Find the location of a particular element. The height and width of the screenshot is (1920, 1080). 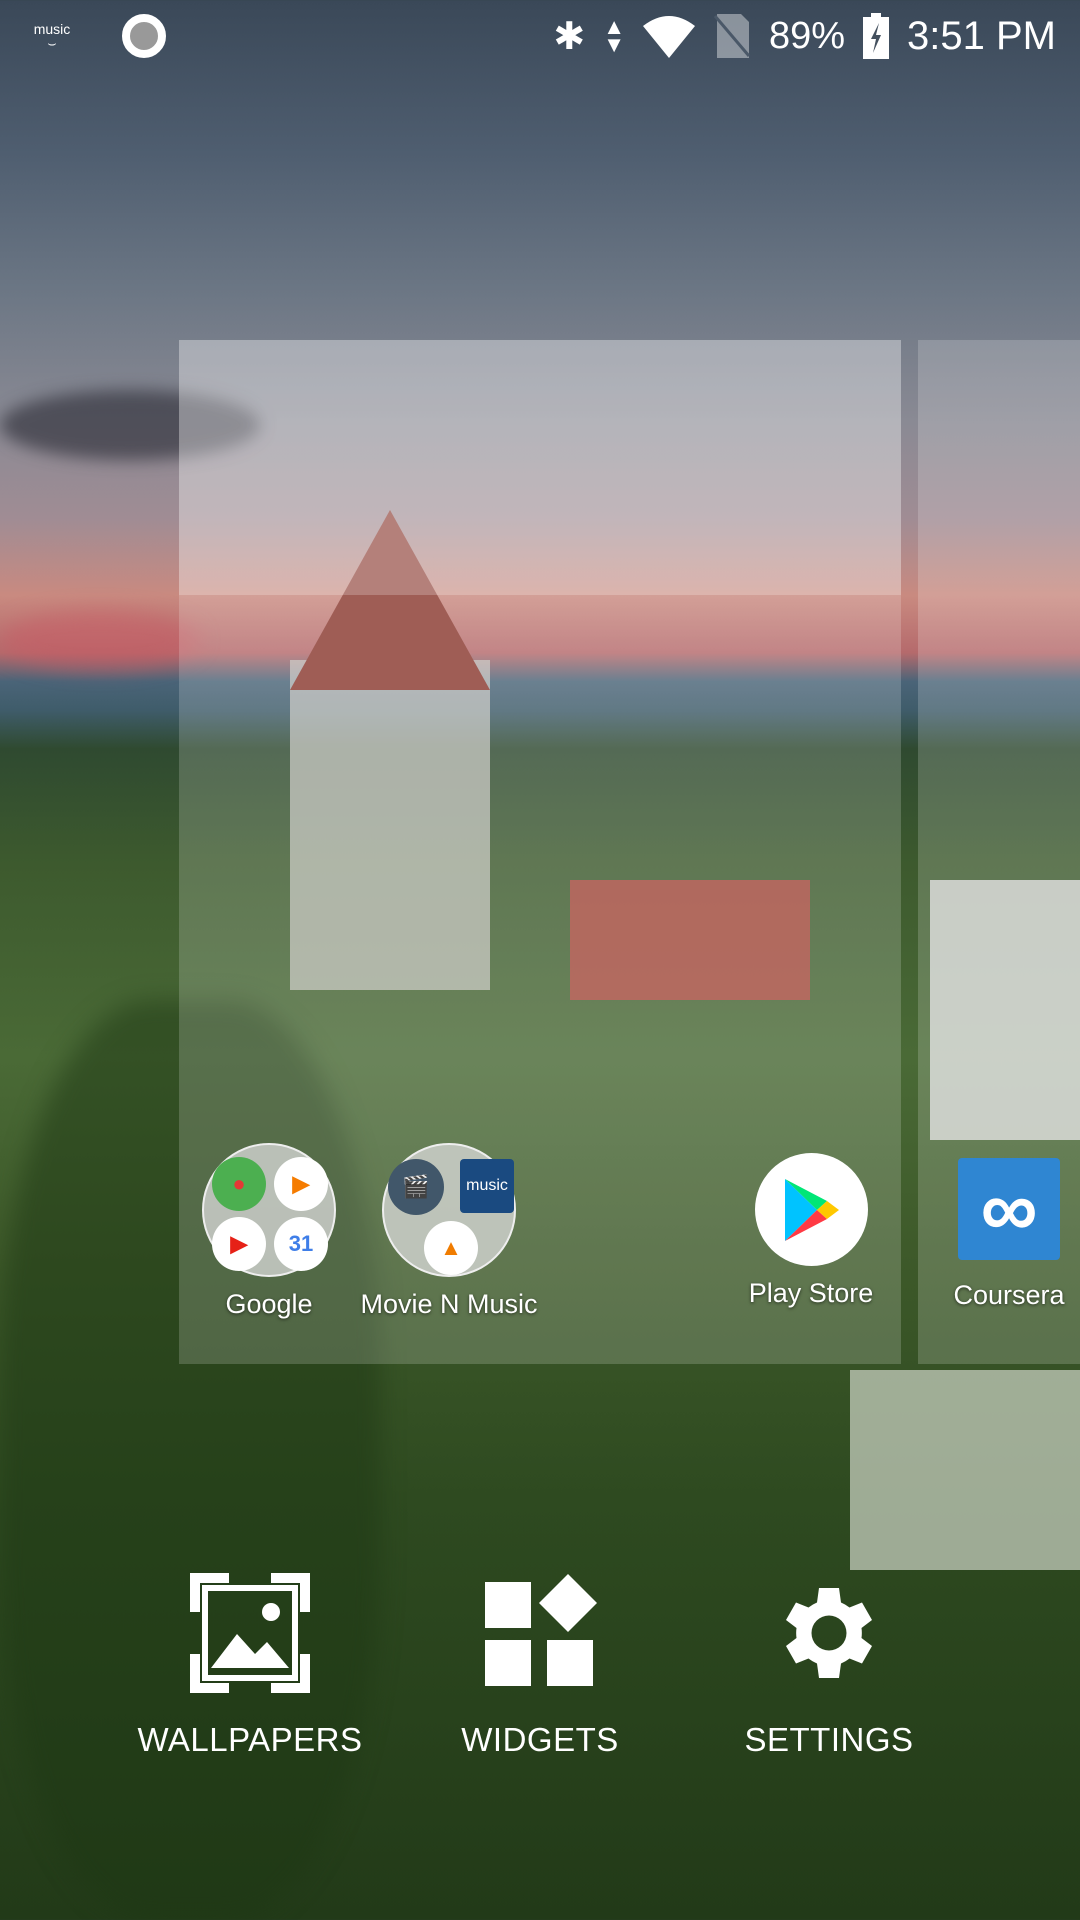

wifi-icon is located at coordinates (668, 37).